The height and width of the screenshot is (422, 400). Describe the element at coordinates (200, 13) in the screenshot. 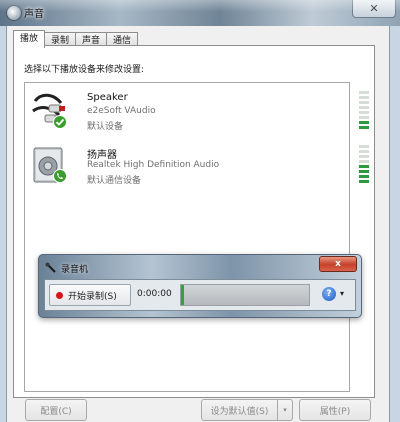

I see `title-bar: 声音 ✕` at that location.